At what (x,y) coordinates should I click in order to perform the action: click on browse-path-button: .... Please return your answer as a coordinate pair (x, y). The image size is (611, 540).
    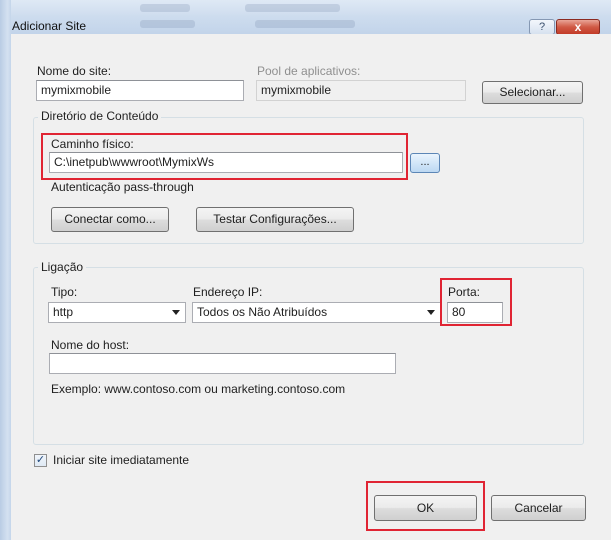
    Looking at the image, I should click on (425, 163).